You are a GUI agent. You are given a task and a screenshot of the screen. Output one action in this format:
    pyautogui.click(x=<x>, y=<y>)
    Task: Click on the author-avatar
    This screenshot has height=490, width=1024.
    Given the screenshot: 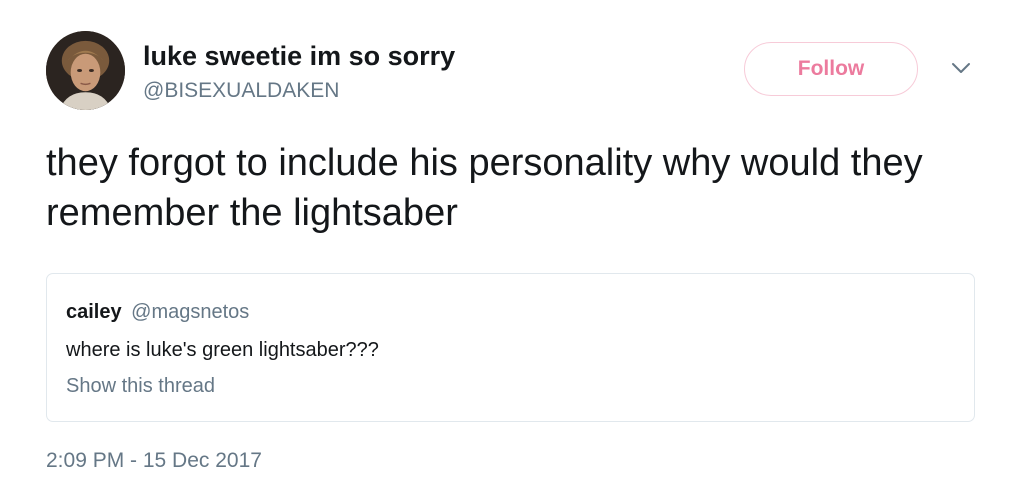 What is the action you would take?
    pyautogui.click(x=85, y=70)
    